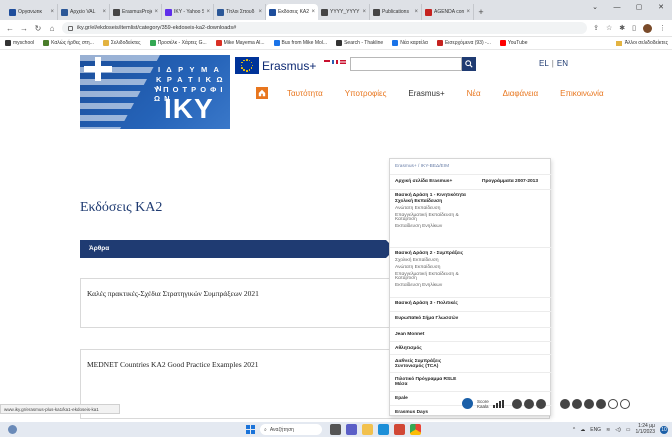  What do you see at coordinates (628, 430) in the screenshot?
I see `battery-icon: ▭` at bounding box center [628, 430].